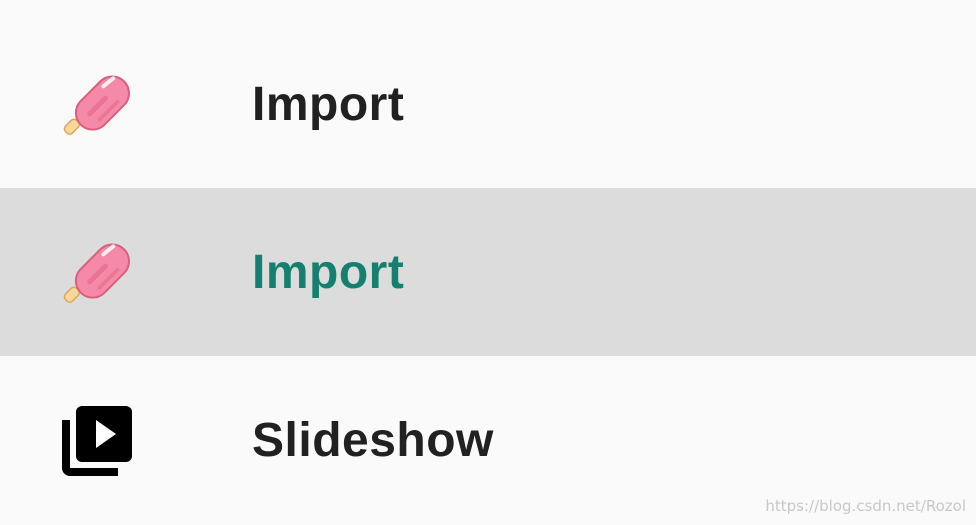 This screenshot has width=976, height=525. I want to click on watermark: https://blog.csdn.net/Rozol, so click(865, 506).